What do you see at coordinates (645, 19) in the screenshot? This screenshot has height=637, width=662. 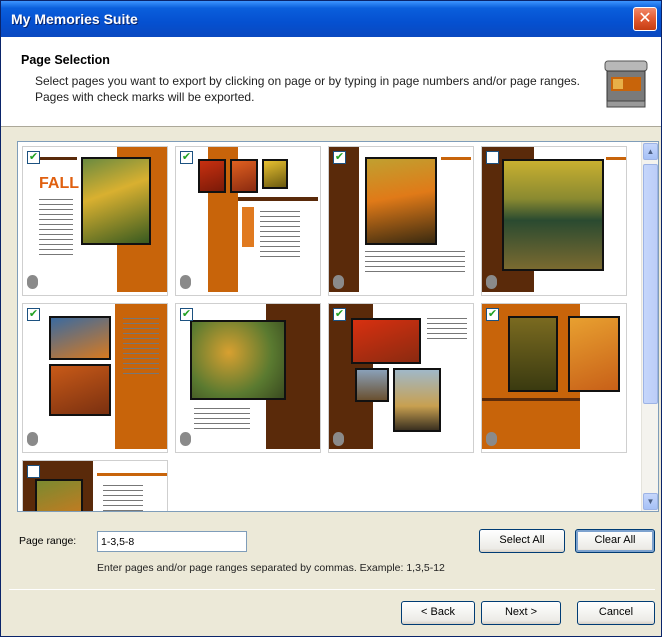 I see `close-button: ✕` at bounding box center [645, 19].